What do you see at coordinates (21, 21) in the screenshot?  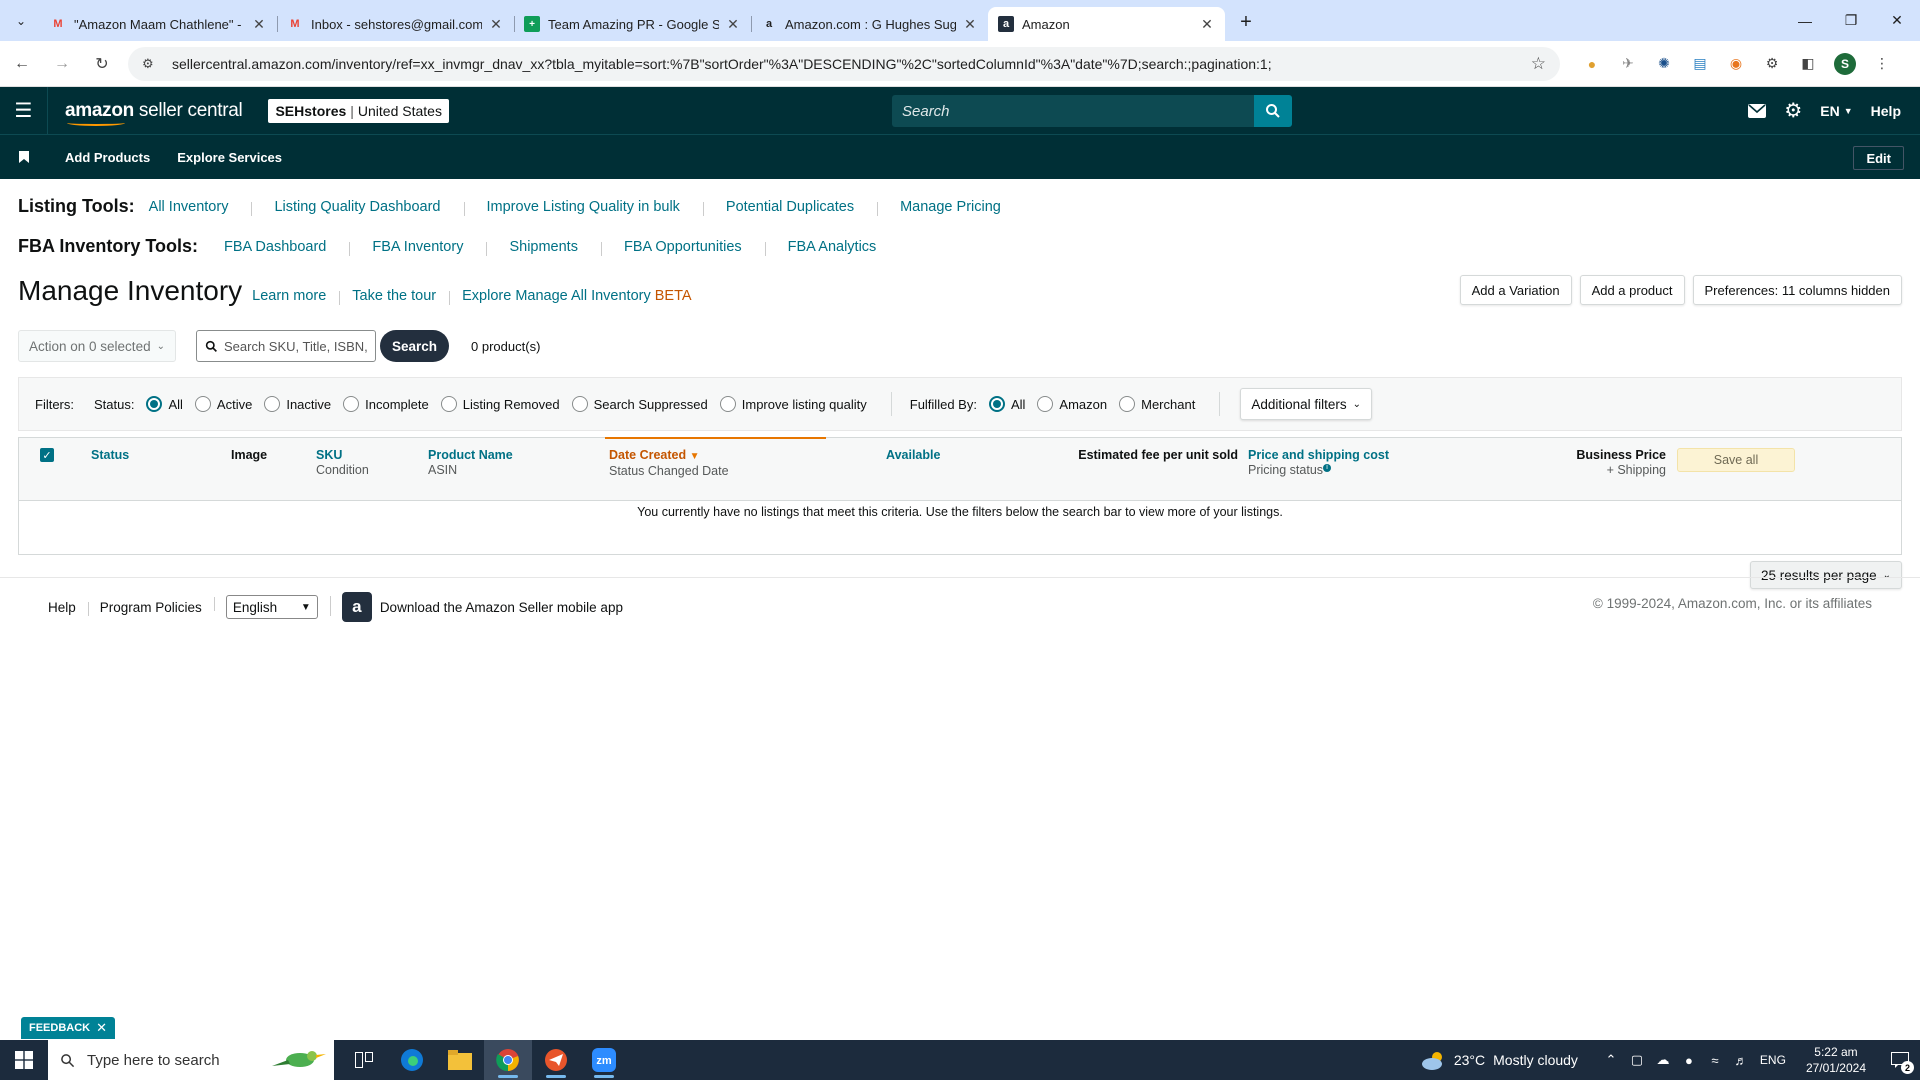 I see `tab-search-chevron-icon: ⌄` at bounding box center [21, 21].